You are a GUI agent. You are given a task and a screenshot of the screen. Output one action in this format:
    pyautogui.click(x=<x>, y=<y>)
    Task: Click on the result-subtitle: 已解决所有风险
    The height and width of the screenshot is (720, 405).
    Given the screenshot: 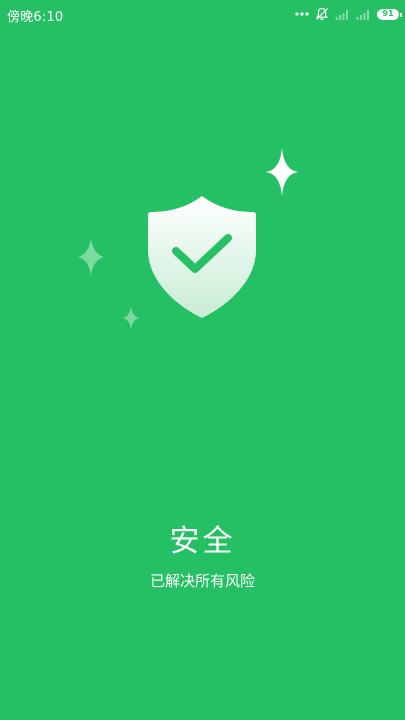 What is the action you would take?
    pyautogui.click(x=202, y=581)
    